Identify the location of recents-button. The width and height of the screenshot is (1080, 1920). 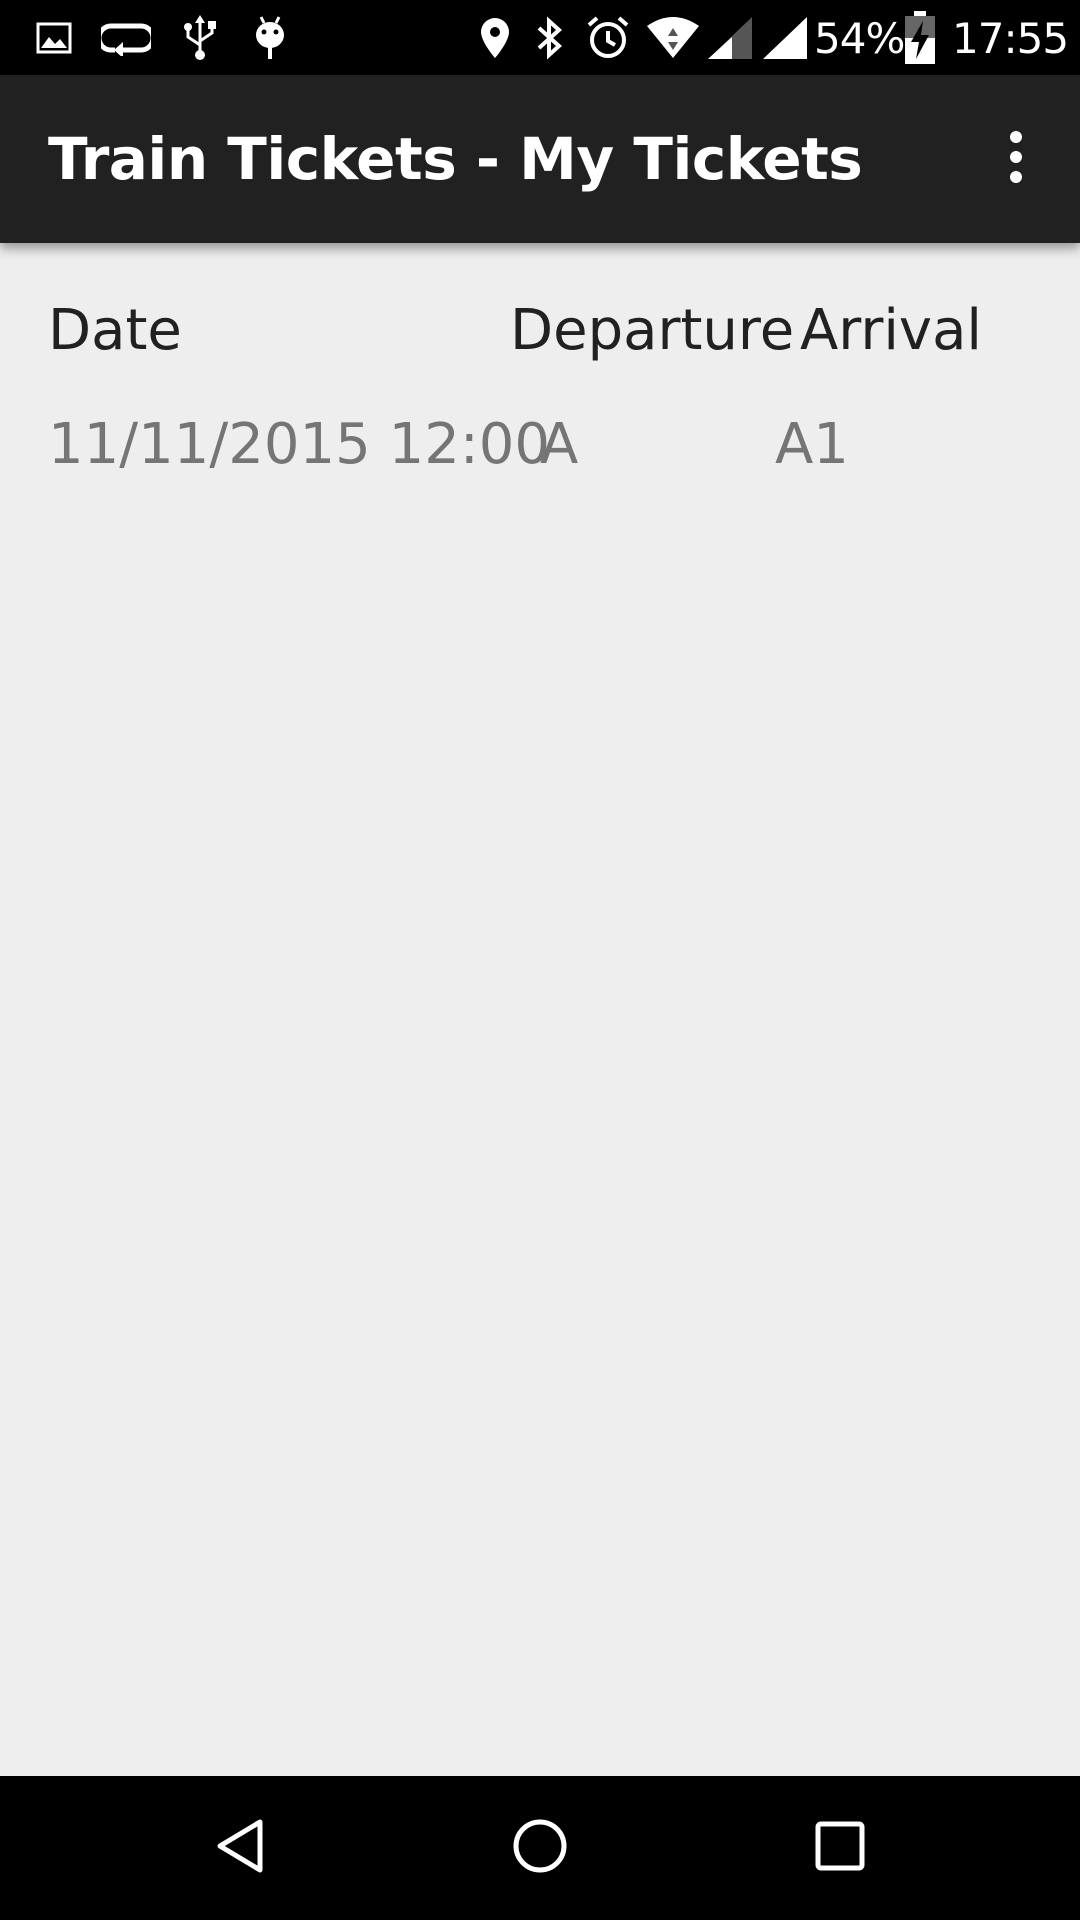
(840, 1848).